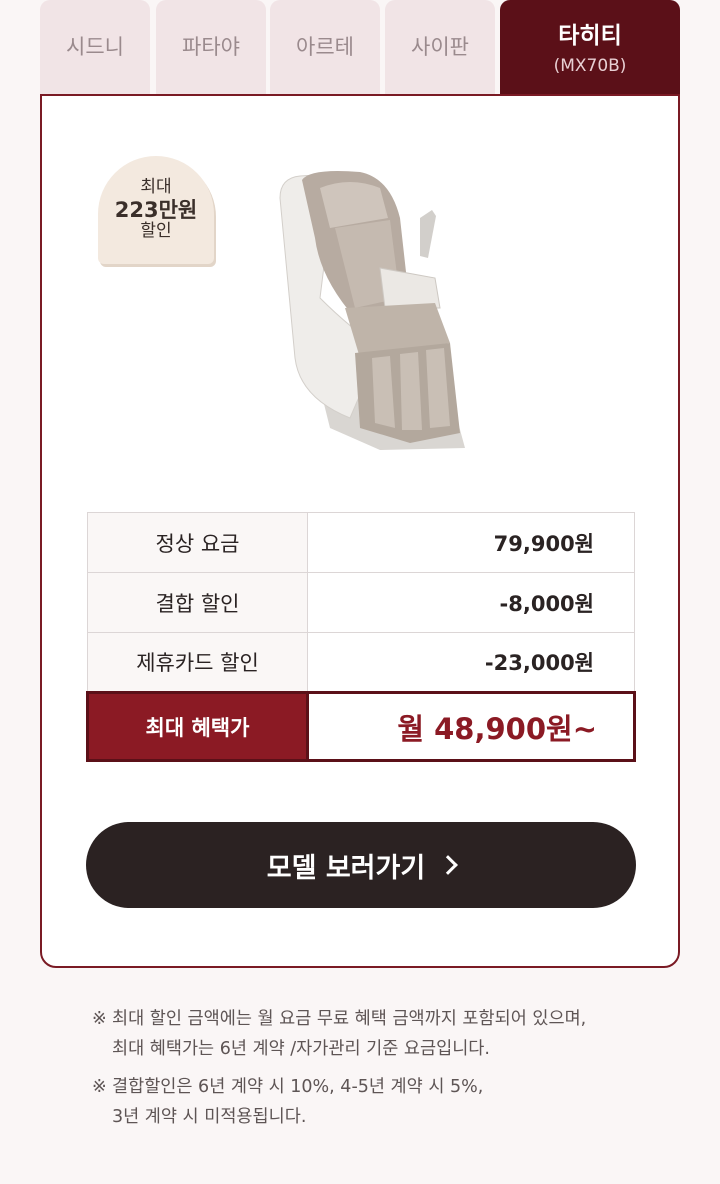 This screenshot has width=720, height=1184. I want to click on badge-amount: 223만원, so click(156, 209).